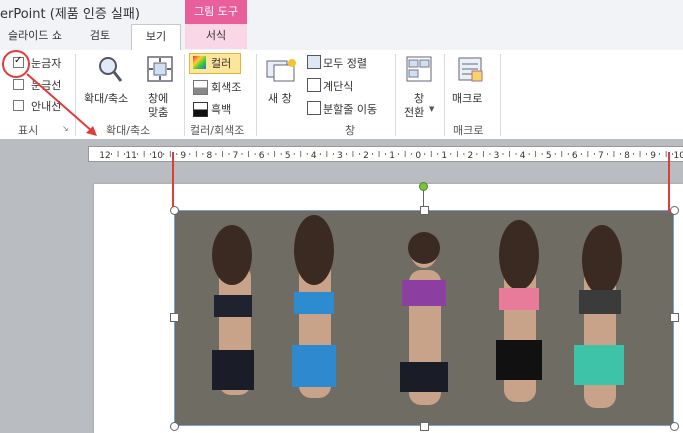 This screenshot has height=433, width=683. What do you see at coordinates (674, 426) in the screenshot?
I see `resize-handle-bottom-right` at bounding box center [674, 426].